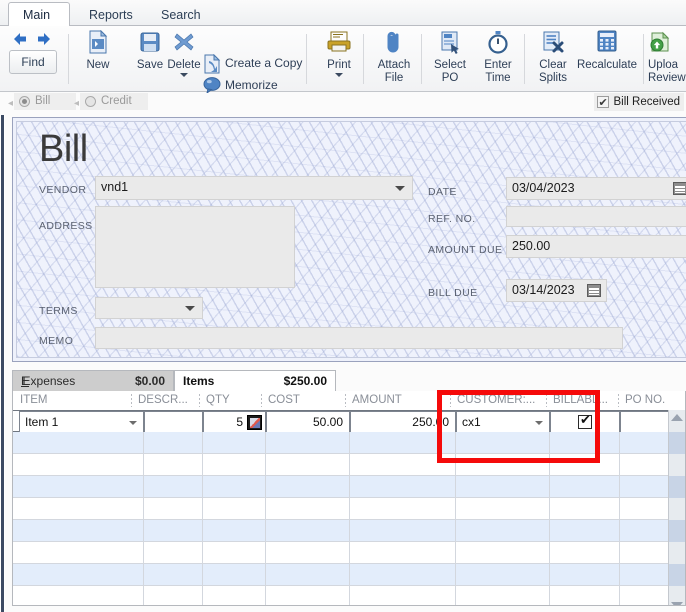 The width and height of the screenshot is (686, 612). Describe the element at coordinates (230, 400) in the screenshot. I see `column-header-qty: QTY` at that location.